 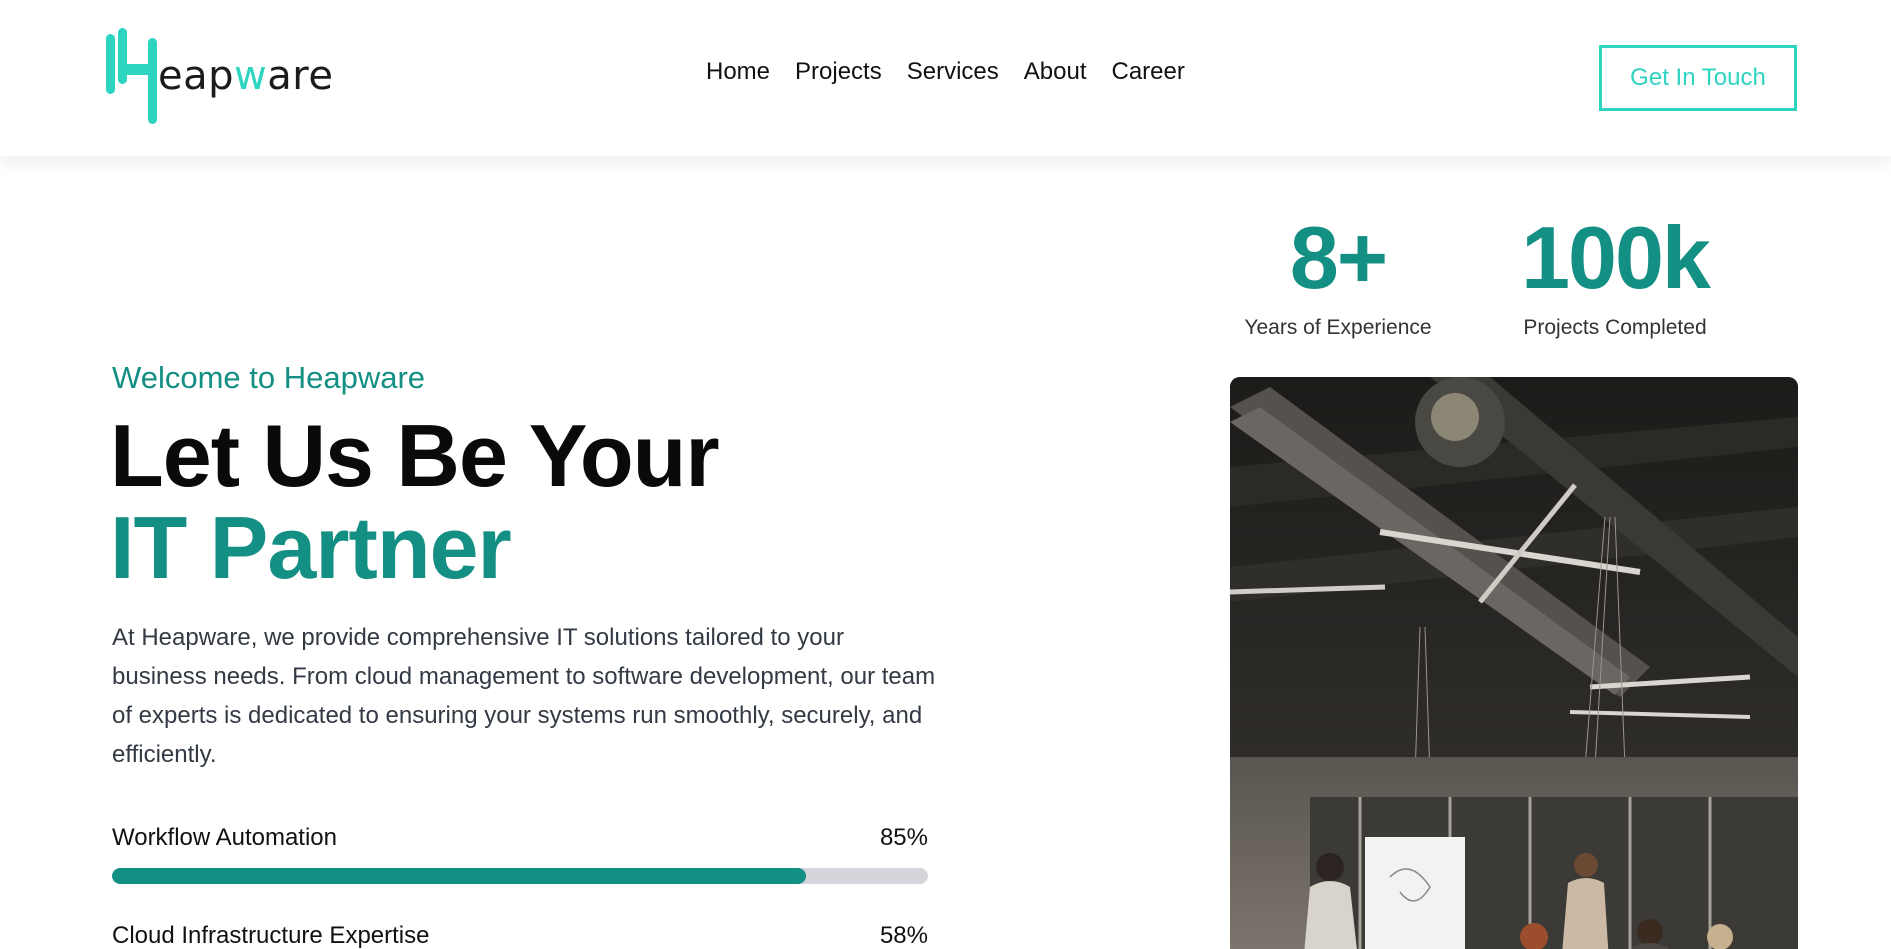 I want to click on stat-label: Projects Completed, so click(x=1615, y=327).